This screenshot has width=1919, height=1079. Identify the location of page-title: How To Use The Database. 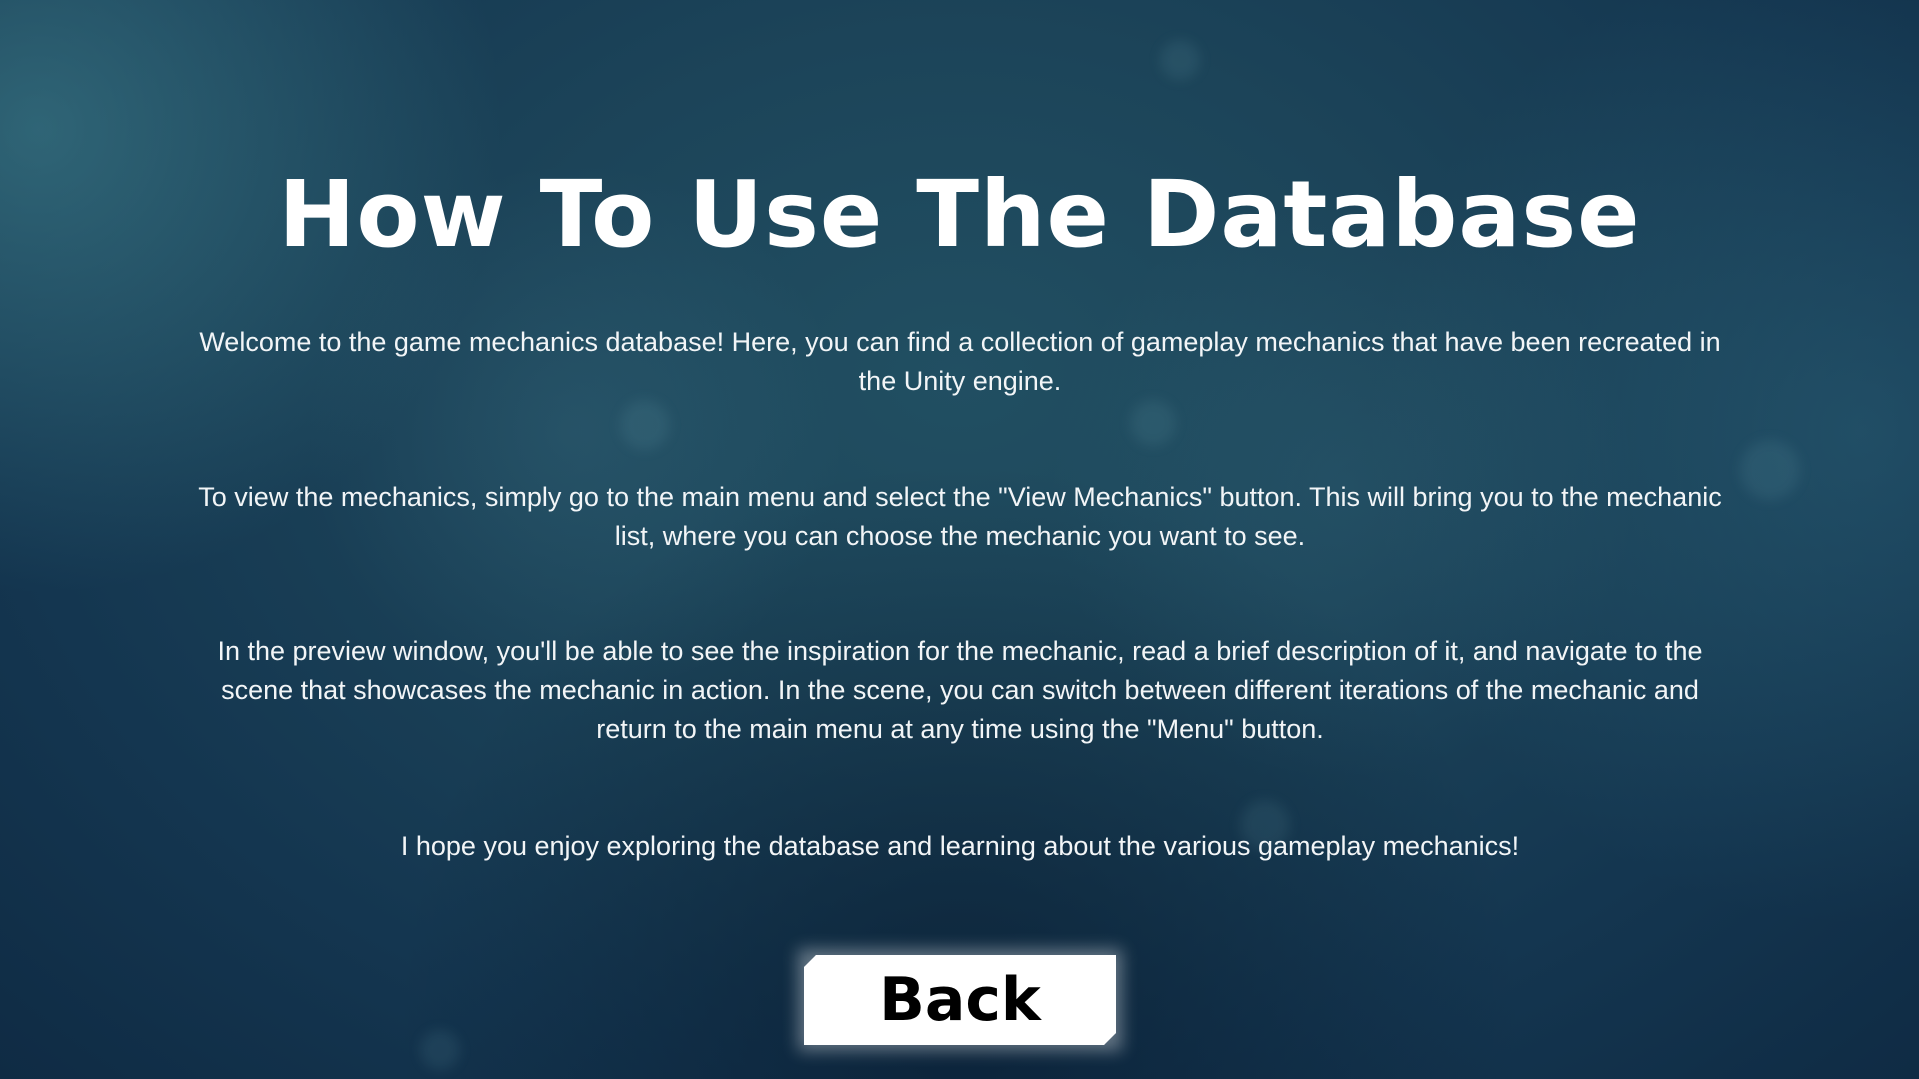
(959, 214).